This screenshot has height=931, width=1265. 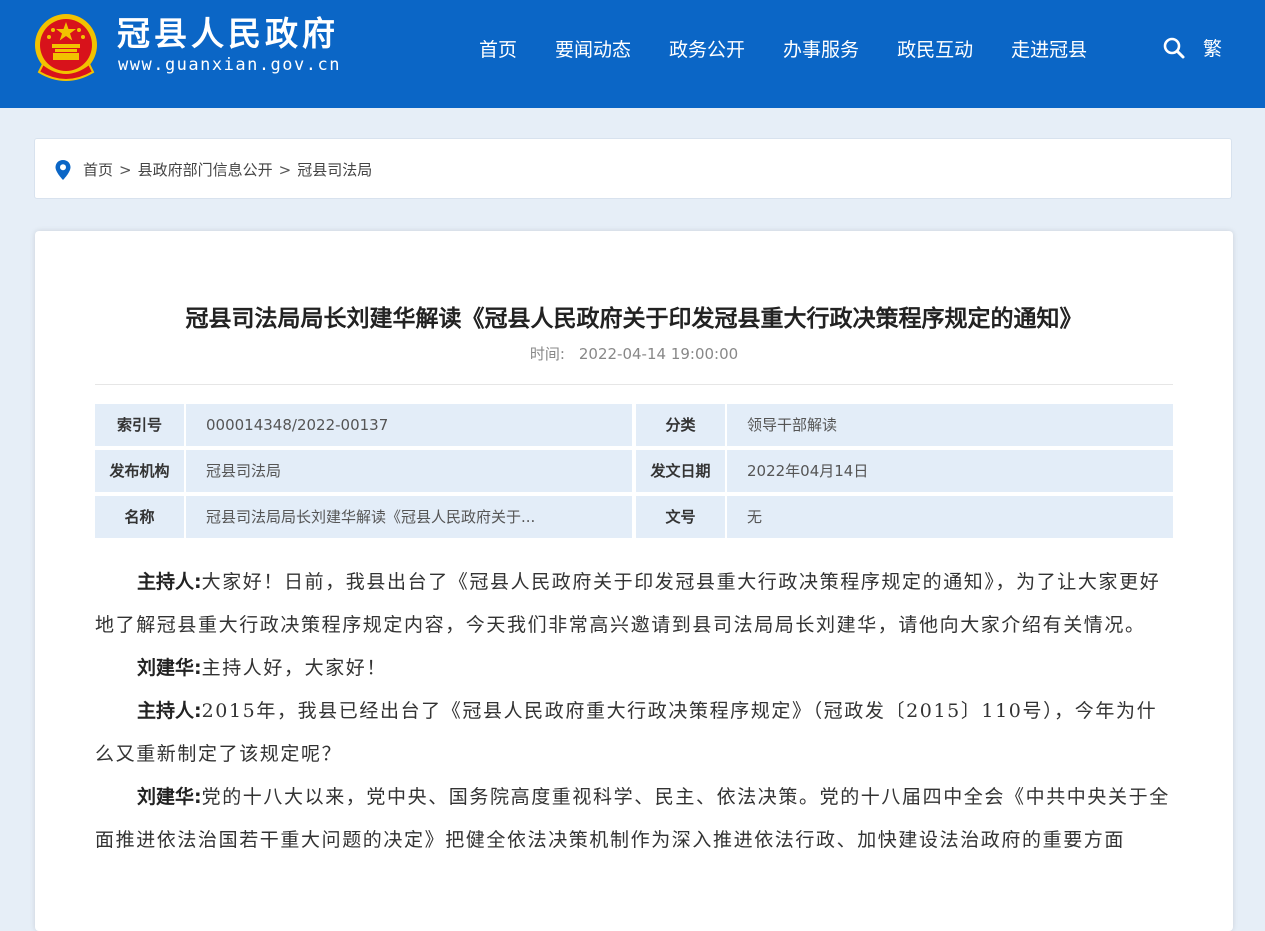 I want to click on date-value: 2022年04月14日, so click(x=950, y=471).